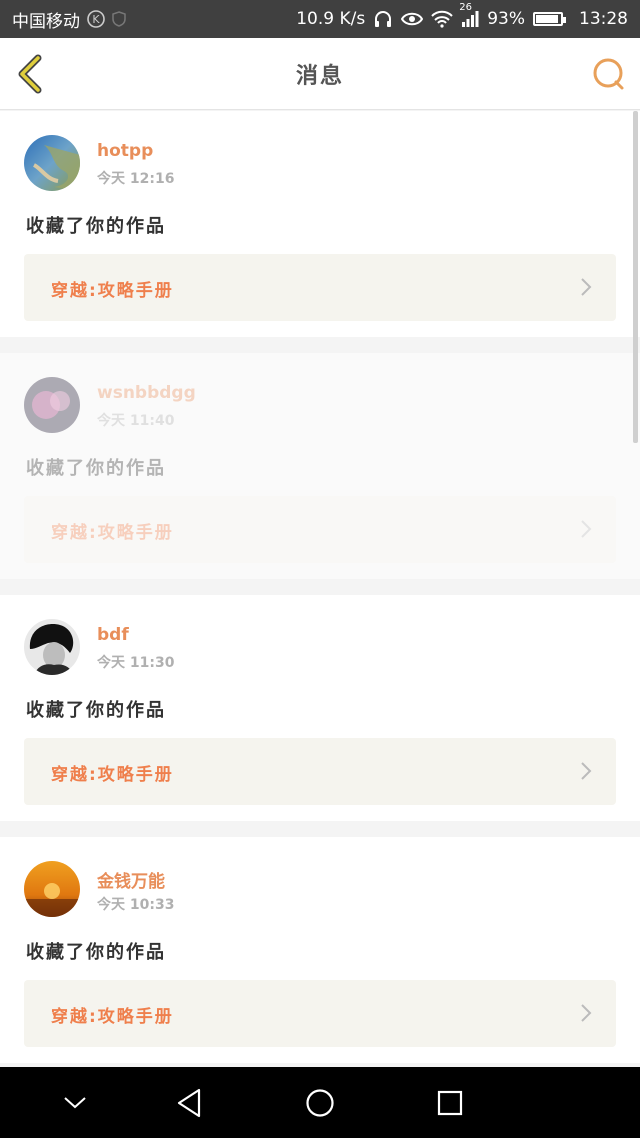 This screenshot has height=1138, width=640. I want to click on back-button, so click(31, 74).